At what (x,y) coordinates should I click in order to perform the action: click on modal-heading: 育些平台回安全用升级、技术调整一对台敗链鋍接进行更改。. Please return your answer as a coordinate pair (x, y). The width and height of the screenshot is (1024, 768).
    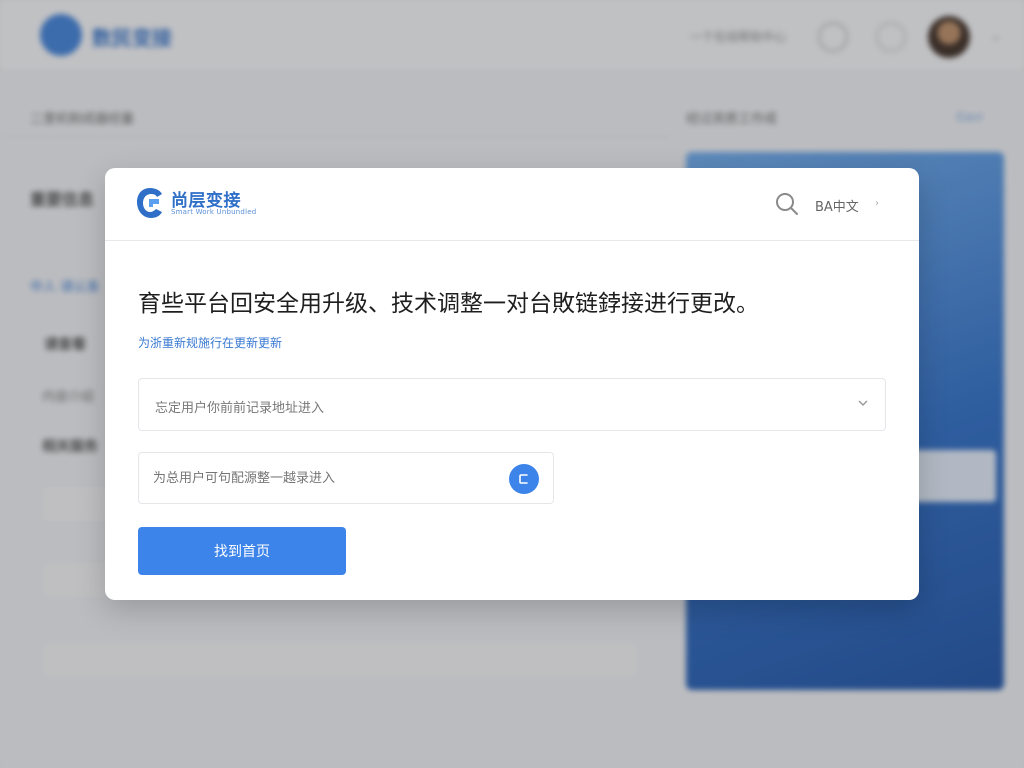
    Looking at the image, I should click on (448, 304).